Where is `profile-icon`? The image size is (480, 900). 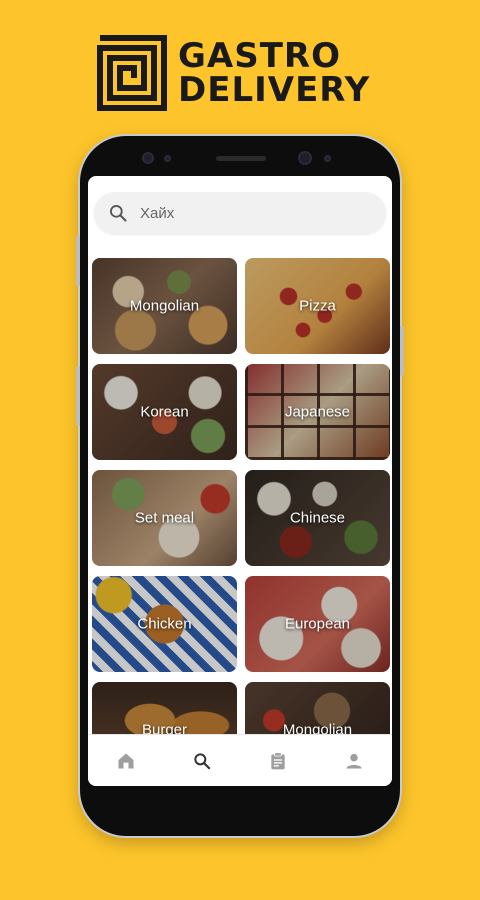
profile-icon is located at coordinates (354, 760).